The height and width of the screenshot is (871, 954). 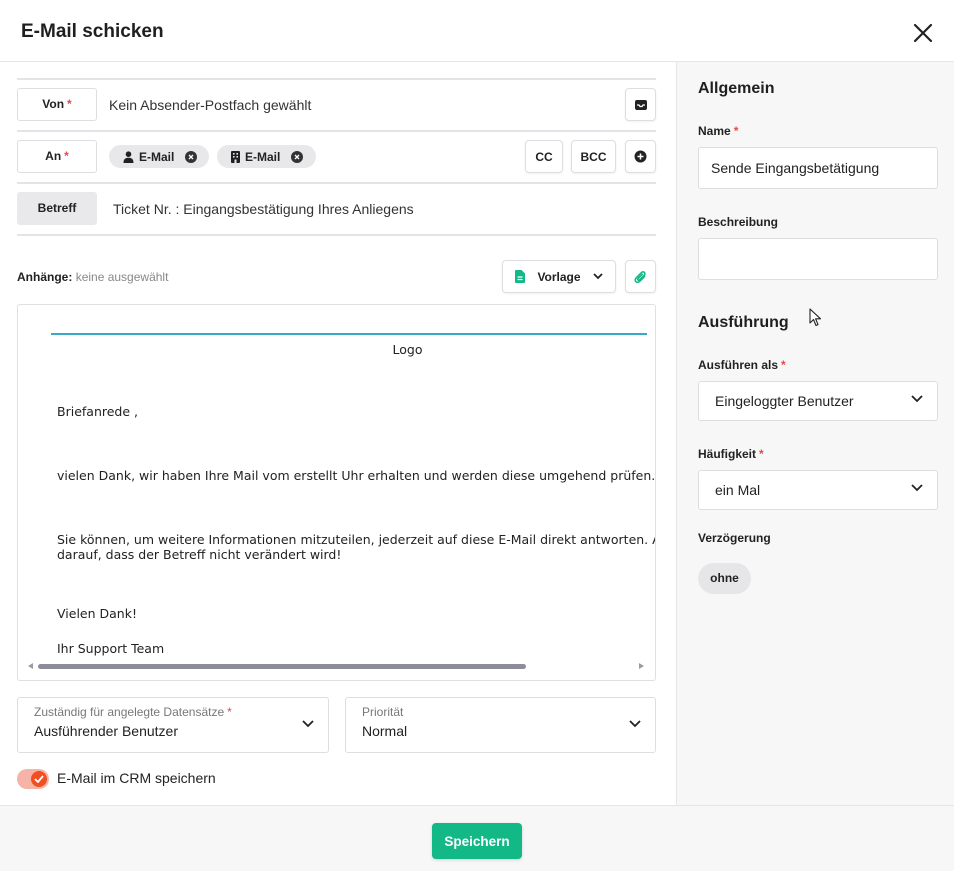 I want to click on name-input: Sende Eingangsbetätigung, so click(x=818, y=168).